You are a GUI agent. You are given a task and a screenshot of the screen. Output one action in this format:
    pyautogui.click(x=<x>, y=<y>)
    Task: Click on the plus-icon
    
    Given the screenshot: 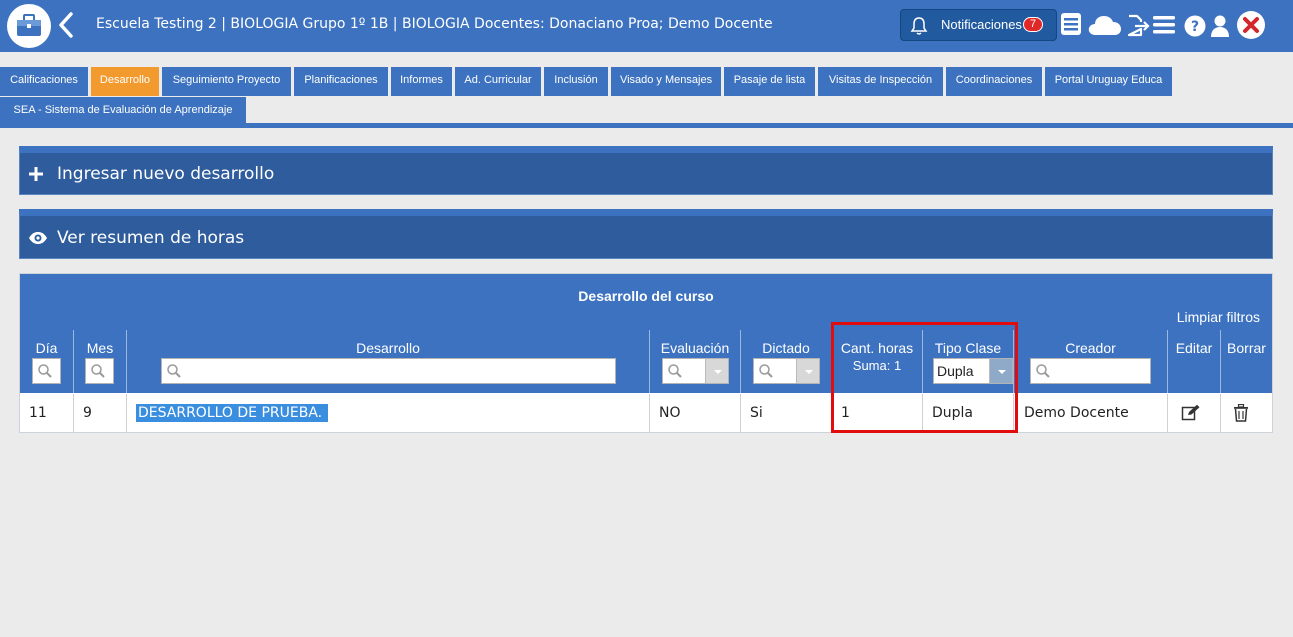 What is the action you would take?
    pyautogui.click(x=36, y=174)
    